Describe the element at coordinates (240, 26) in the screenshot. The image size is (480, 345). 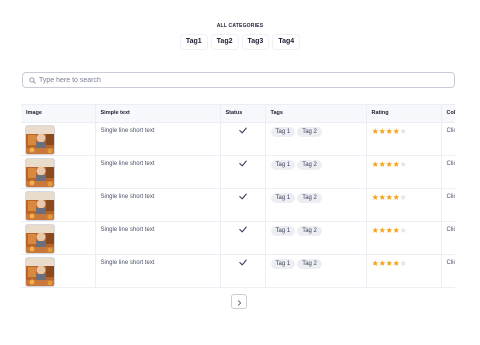
I see `categories-title: ALL CATEGORIES` at that location.